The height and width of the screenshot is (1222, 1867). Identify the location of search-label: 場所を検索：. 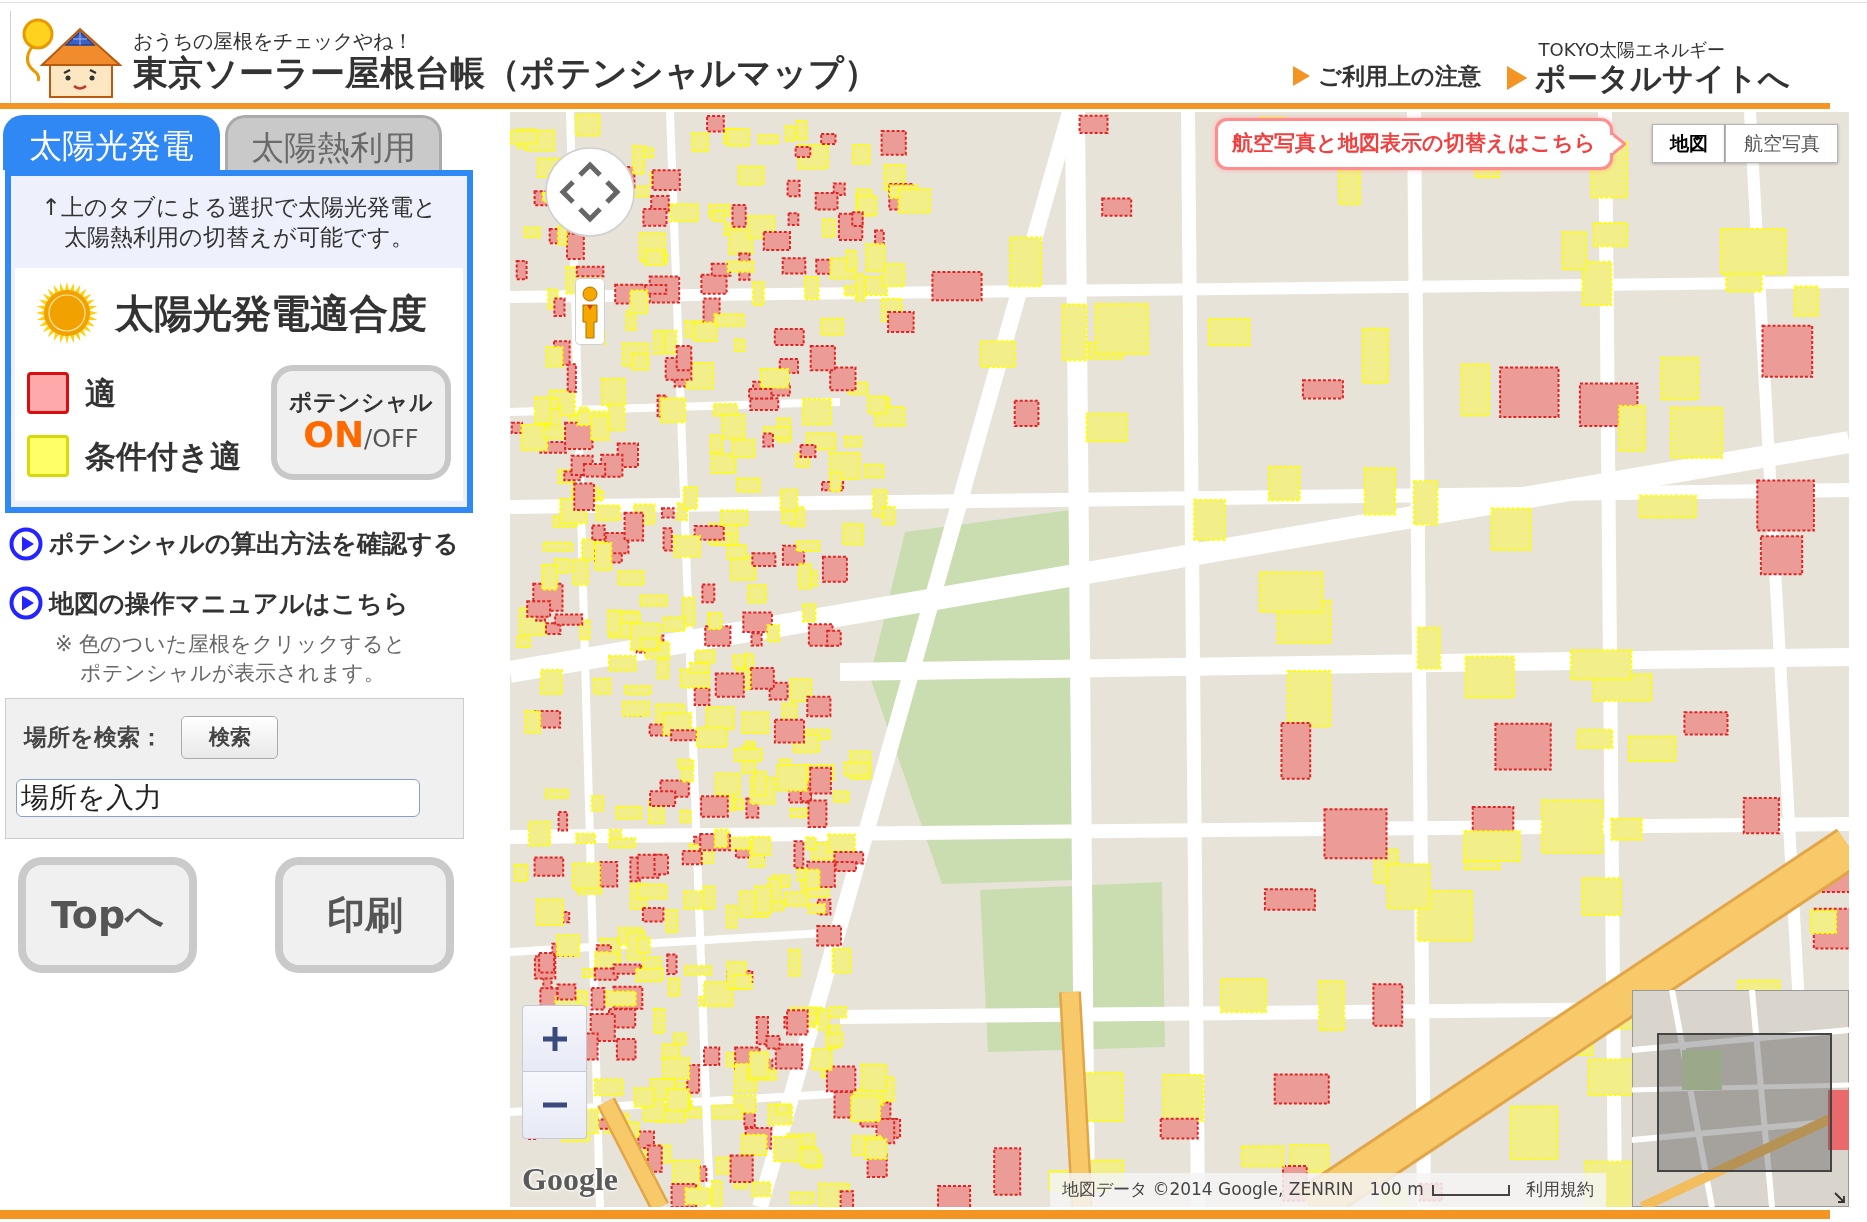
(93, 738).